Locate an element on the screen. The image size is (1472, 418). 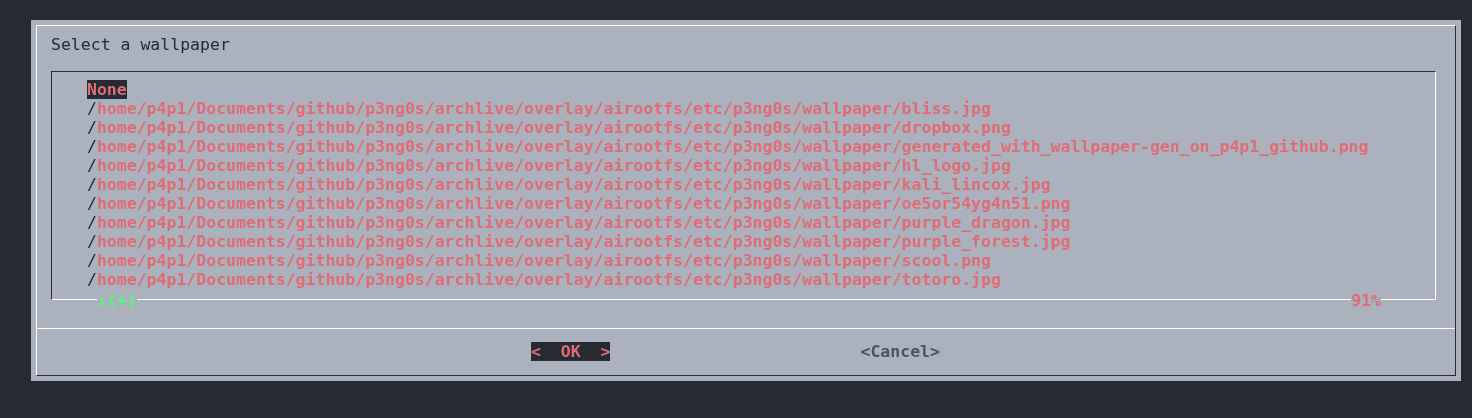
list-item: /home/p4p1/Documents/github/p3ng0s/archlive/overlay/airootfs/etc/p3ng0s/wallpaper/oe5or54yg4n51.png is located at coordinates (579, 203).